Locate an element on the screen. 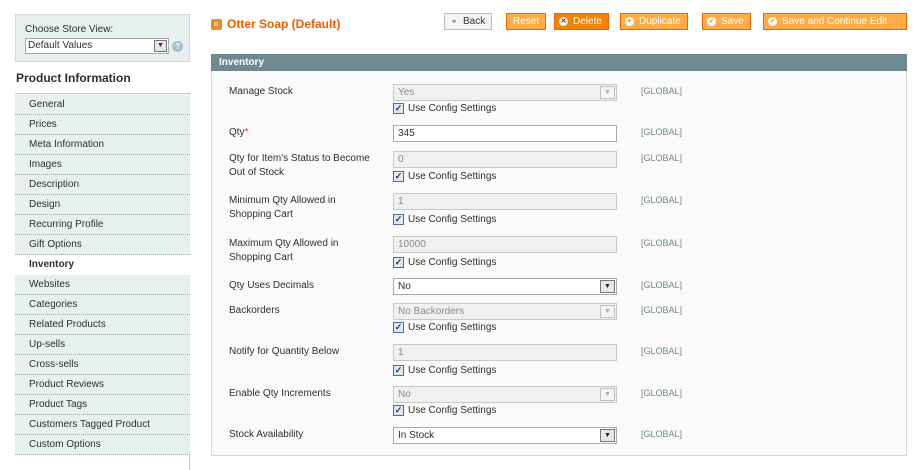  tab-product-tags: Product Tags is located at coordinates (102, 405).